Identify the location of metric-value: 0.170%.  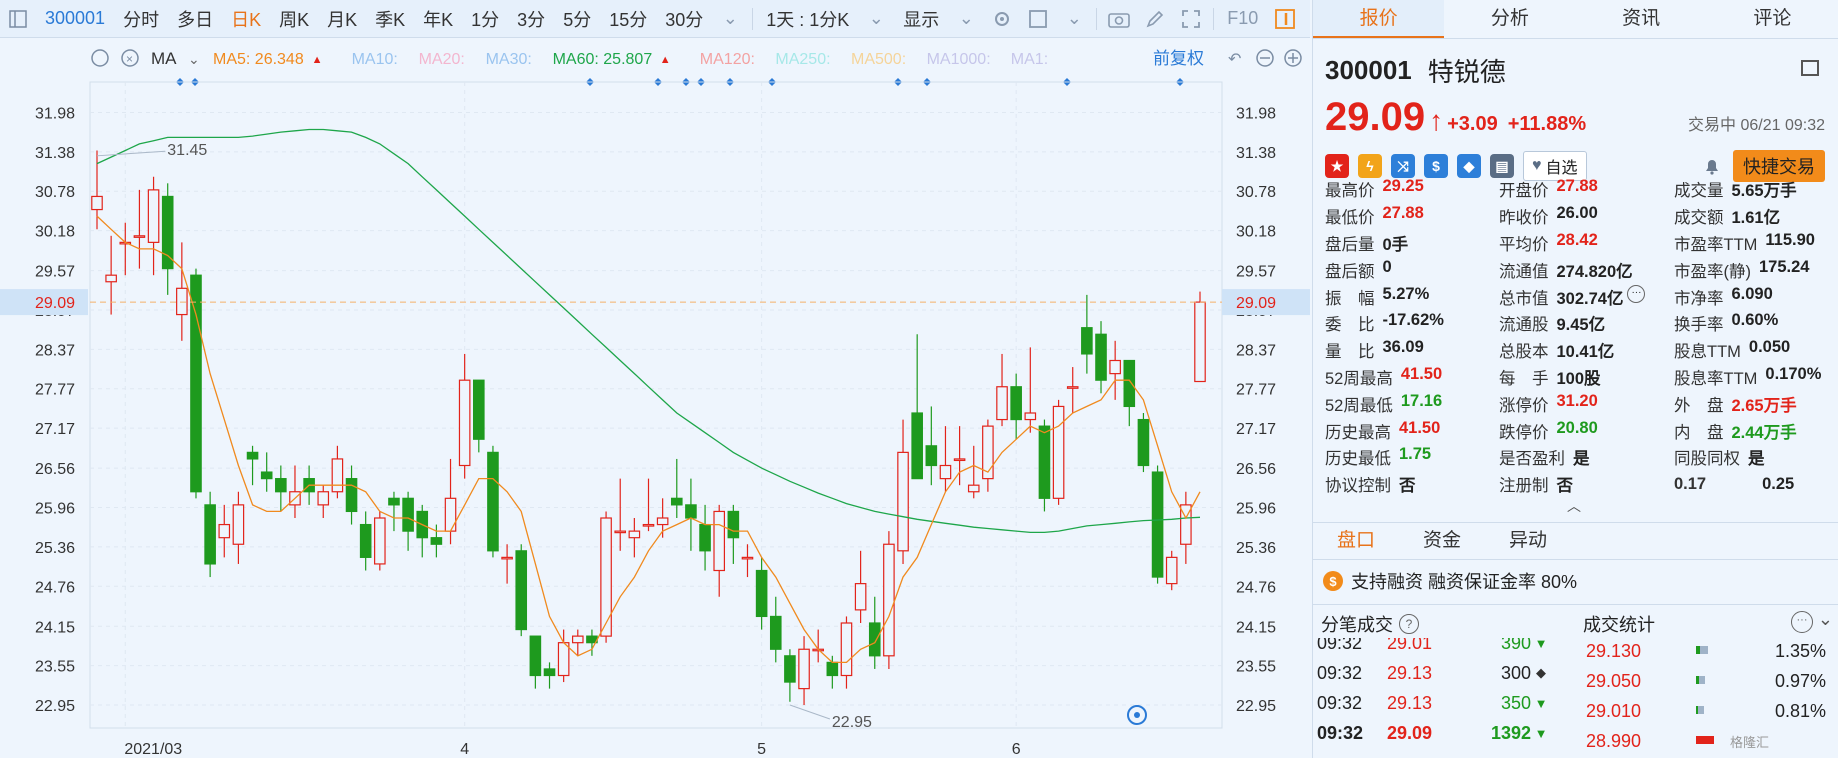
(1793, 373).